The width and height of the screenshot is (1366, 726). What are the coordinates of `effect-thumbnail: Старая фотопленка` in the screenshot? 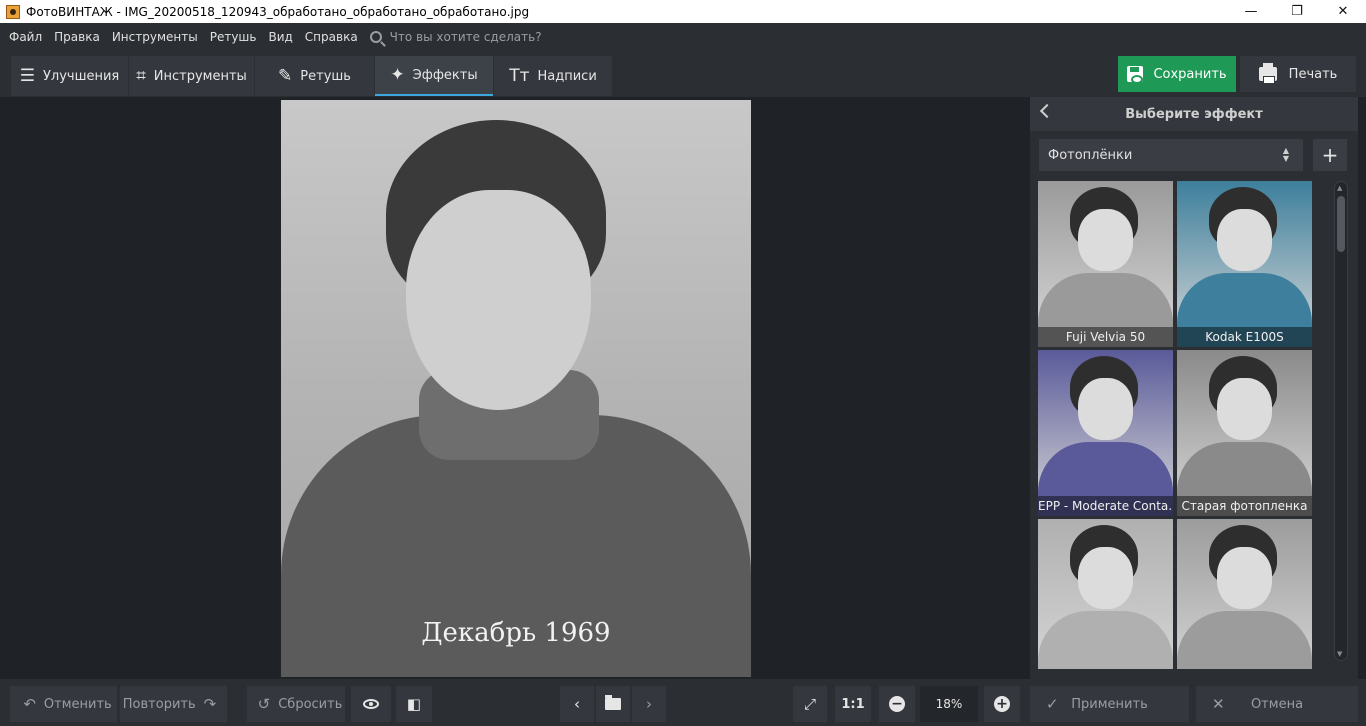 It's located at (1244, 433).